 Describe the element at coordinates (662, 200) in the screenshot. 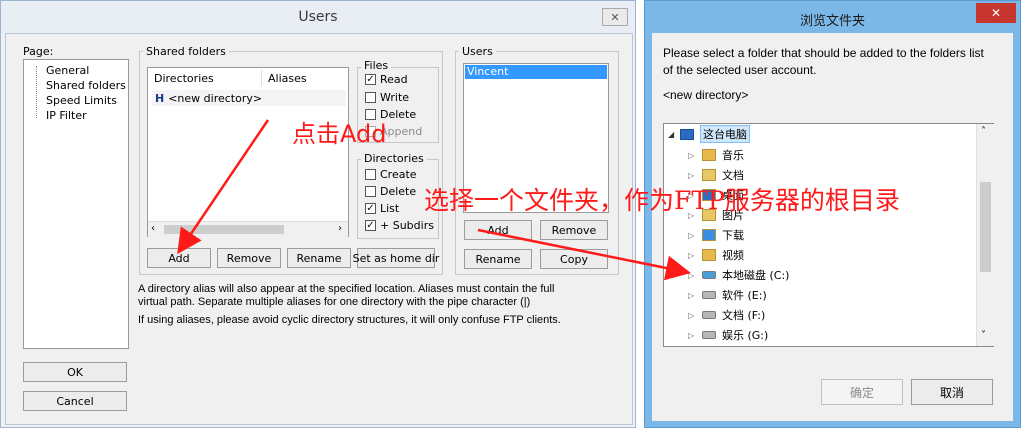

I see `annotation-choose-folder: 选择一个文件夹，作为FTP服务器的根目录` at that location.